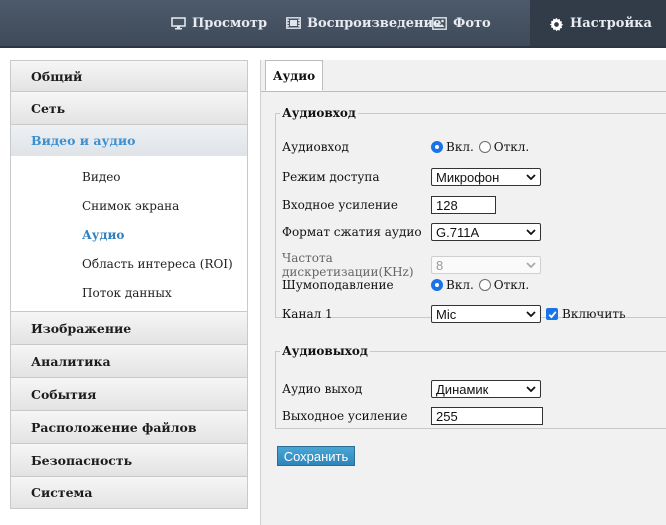  Describe the element at coordinates (374, 23) in the screenshot. I see `nav-playback-label: Воспроизведение` at that location.